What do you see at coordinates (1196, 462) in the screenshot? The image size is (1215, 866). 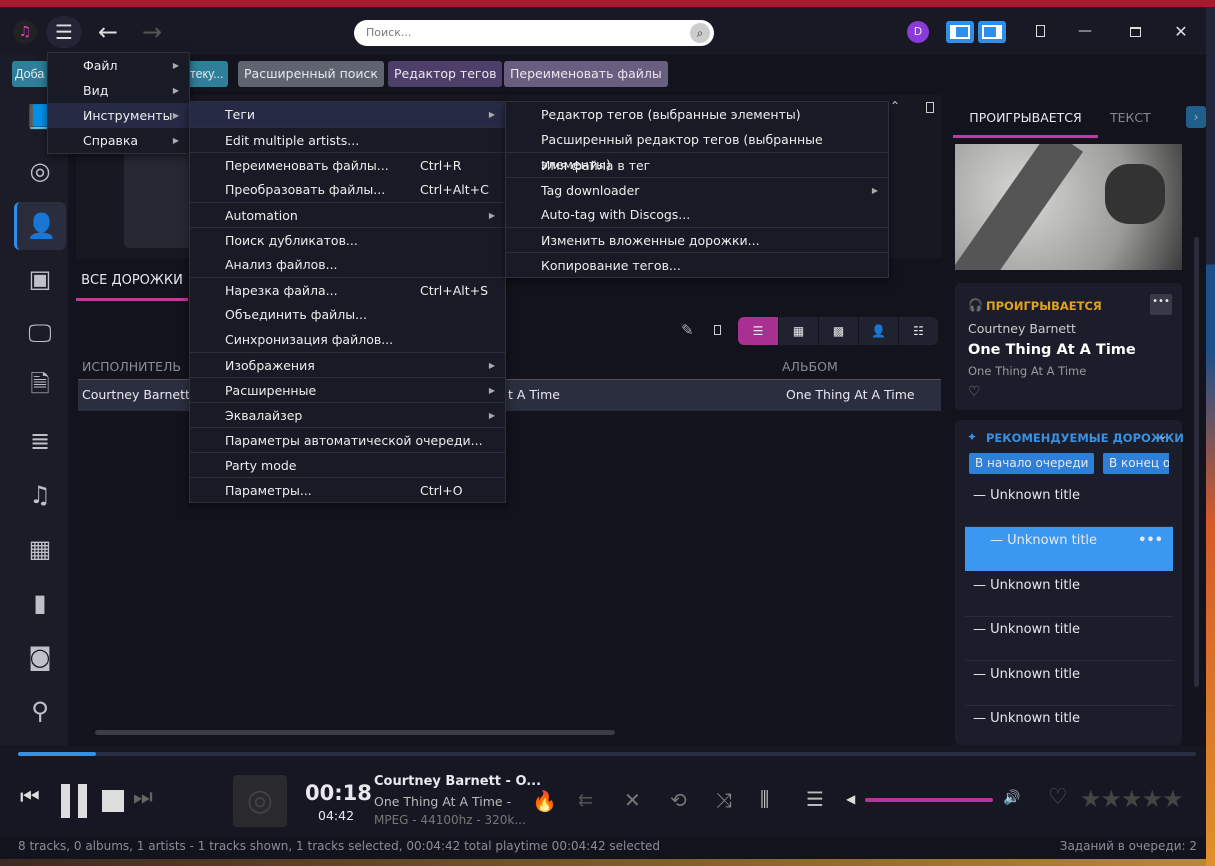 I see `vertical-scrollbar` at bounding box center [1196, 462].